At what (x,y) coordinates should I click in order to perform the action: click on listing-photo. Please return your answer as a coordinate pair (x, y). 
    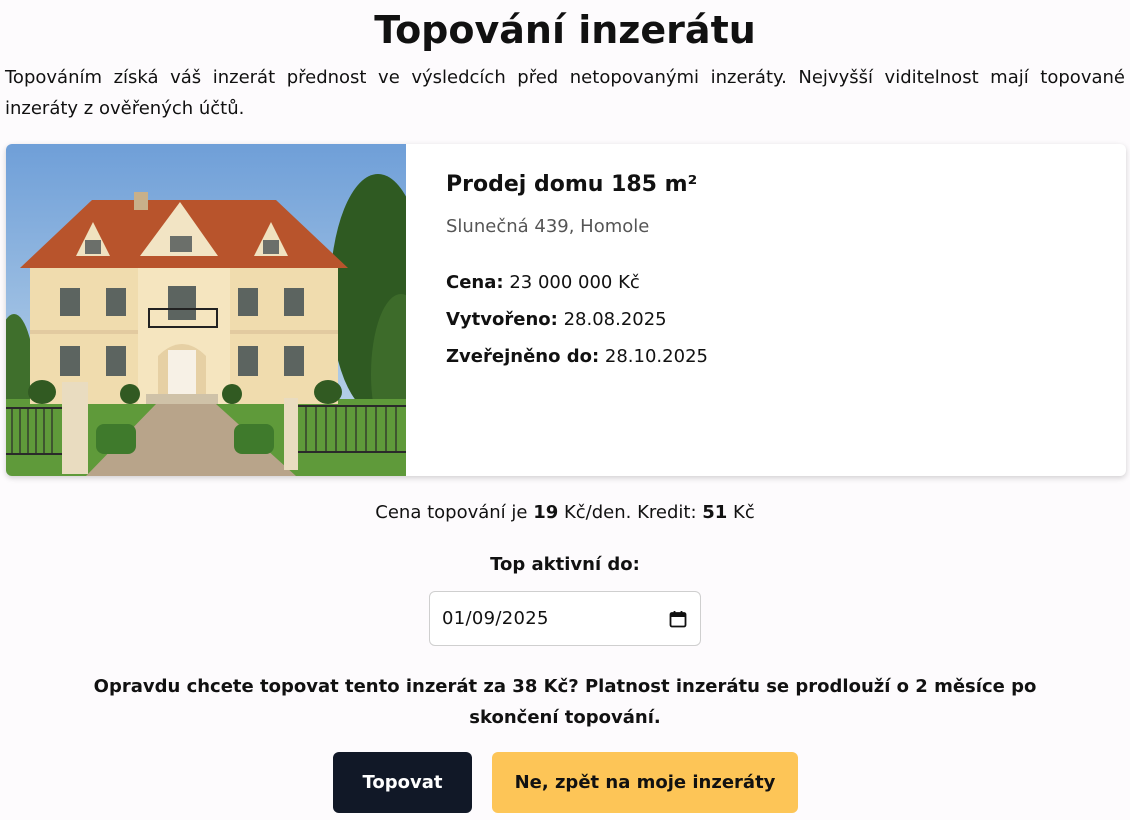
    Looking at the image, I should click on (206, 310).